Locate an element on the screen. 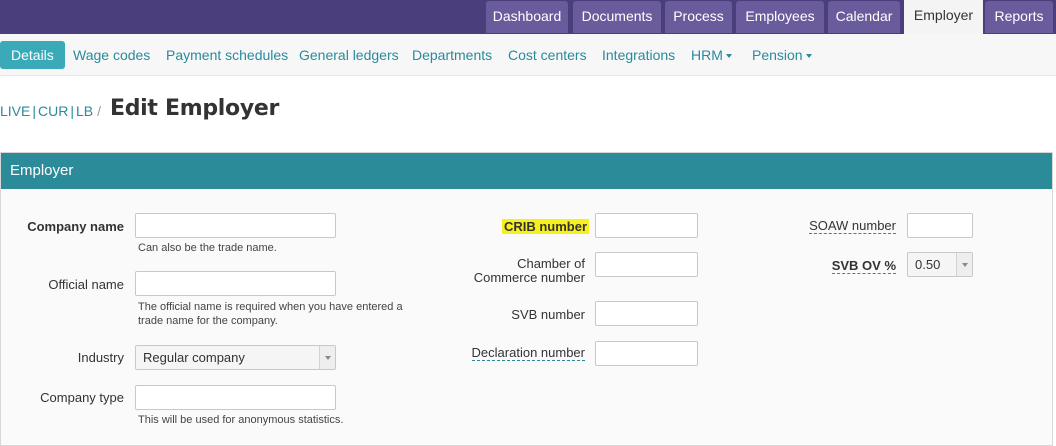  company-name-help: Can also be the trade name. is located at coordinates (207, 248).